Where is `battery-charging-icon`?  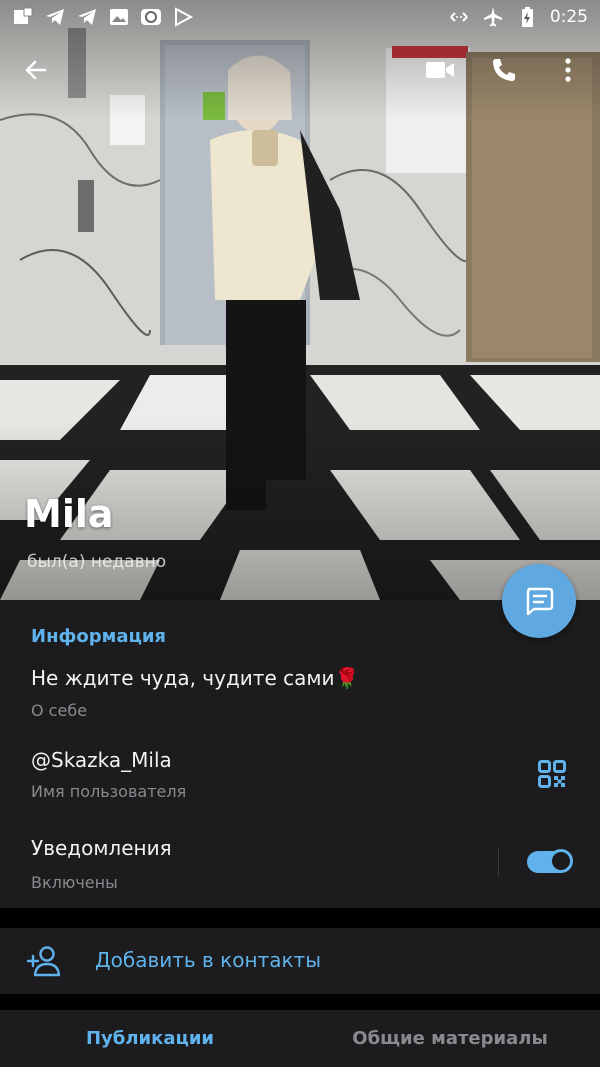
battery-charging-icon is located at coordinates (527, 17).